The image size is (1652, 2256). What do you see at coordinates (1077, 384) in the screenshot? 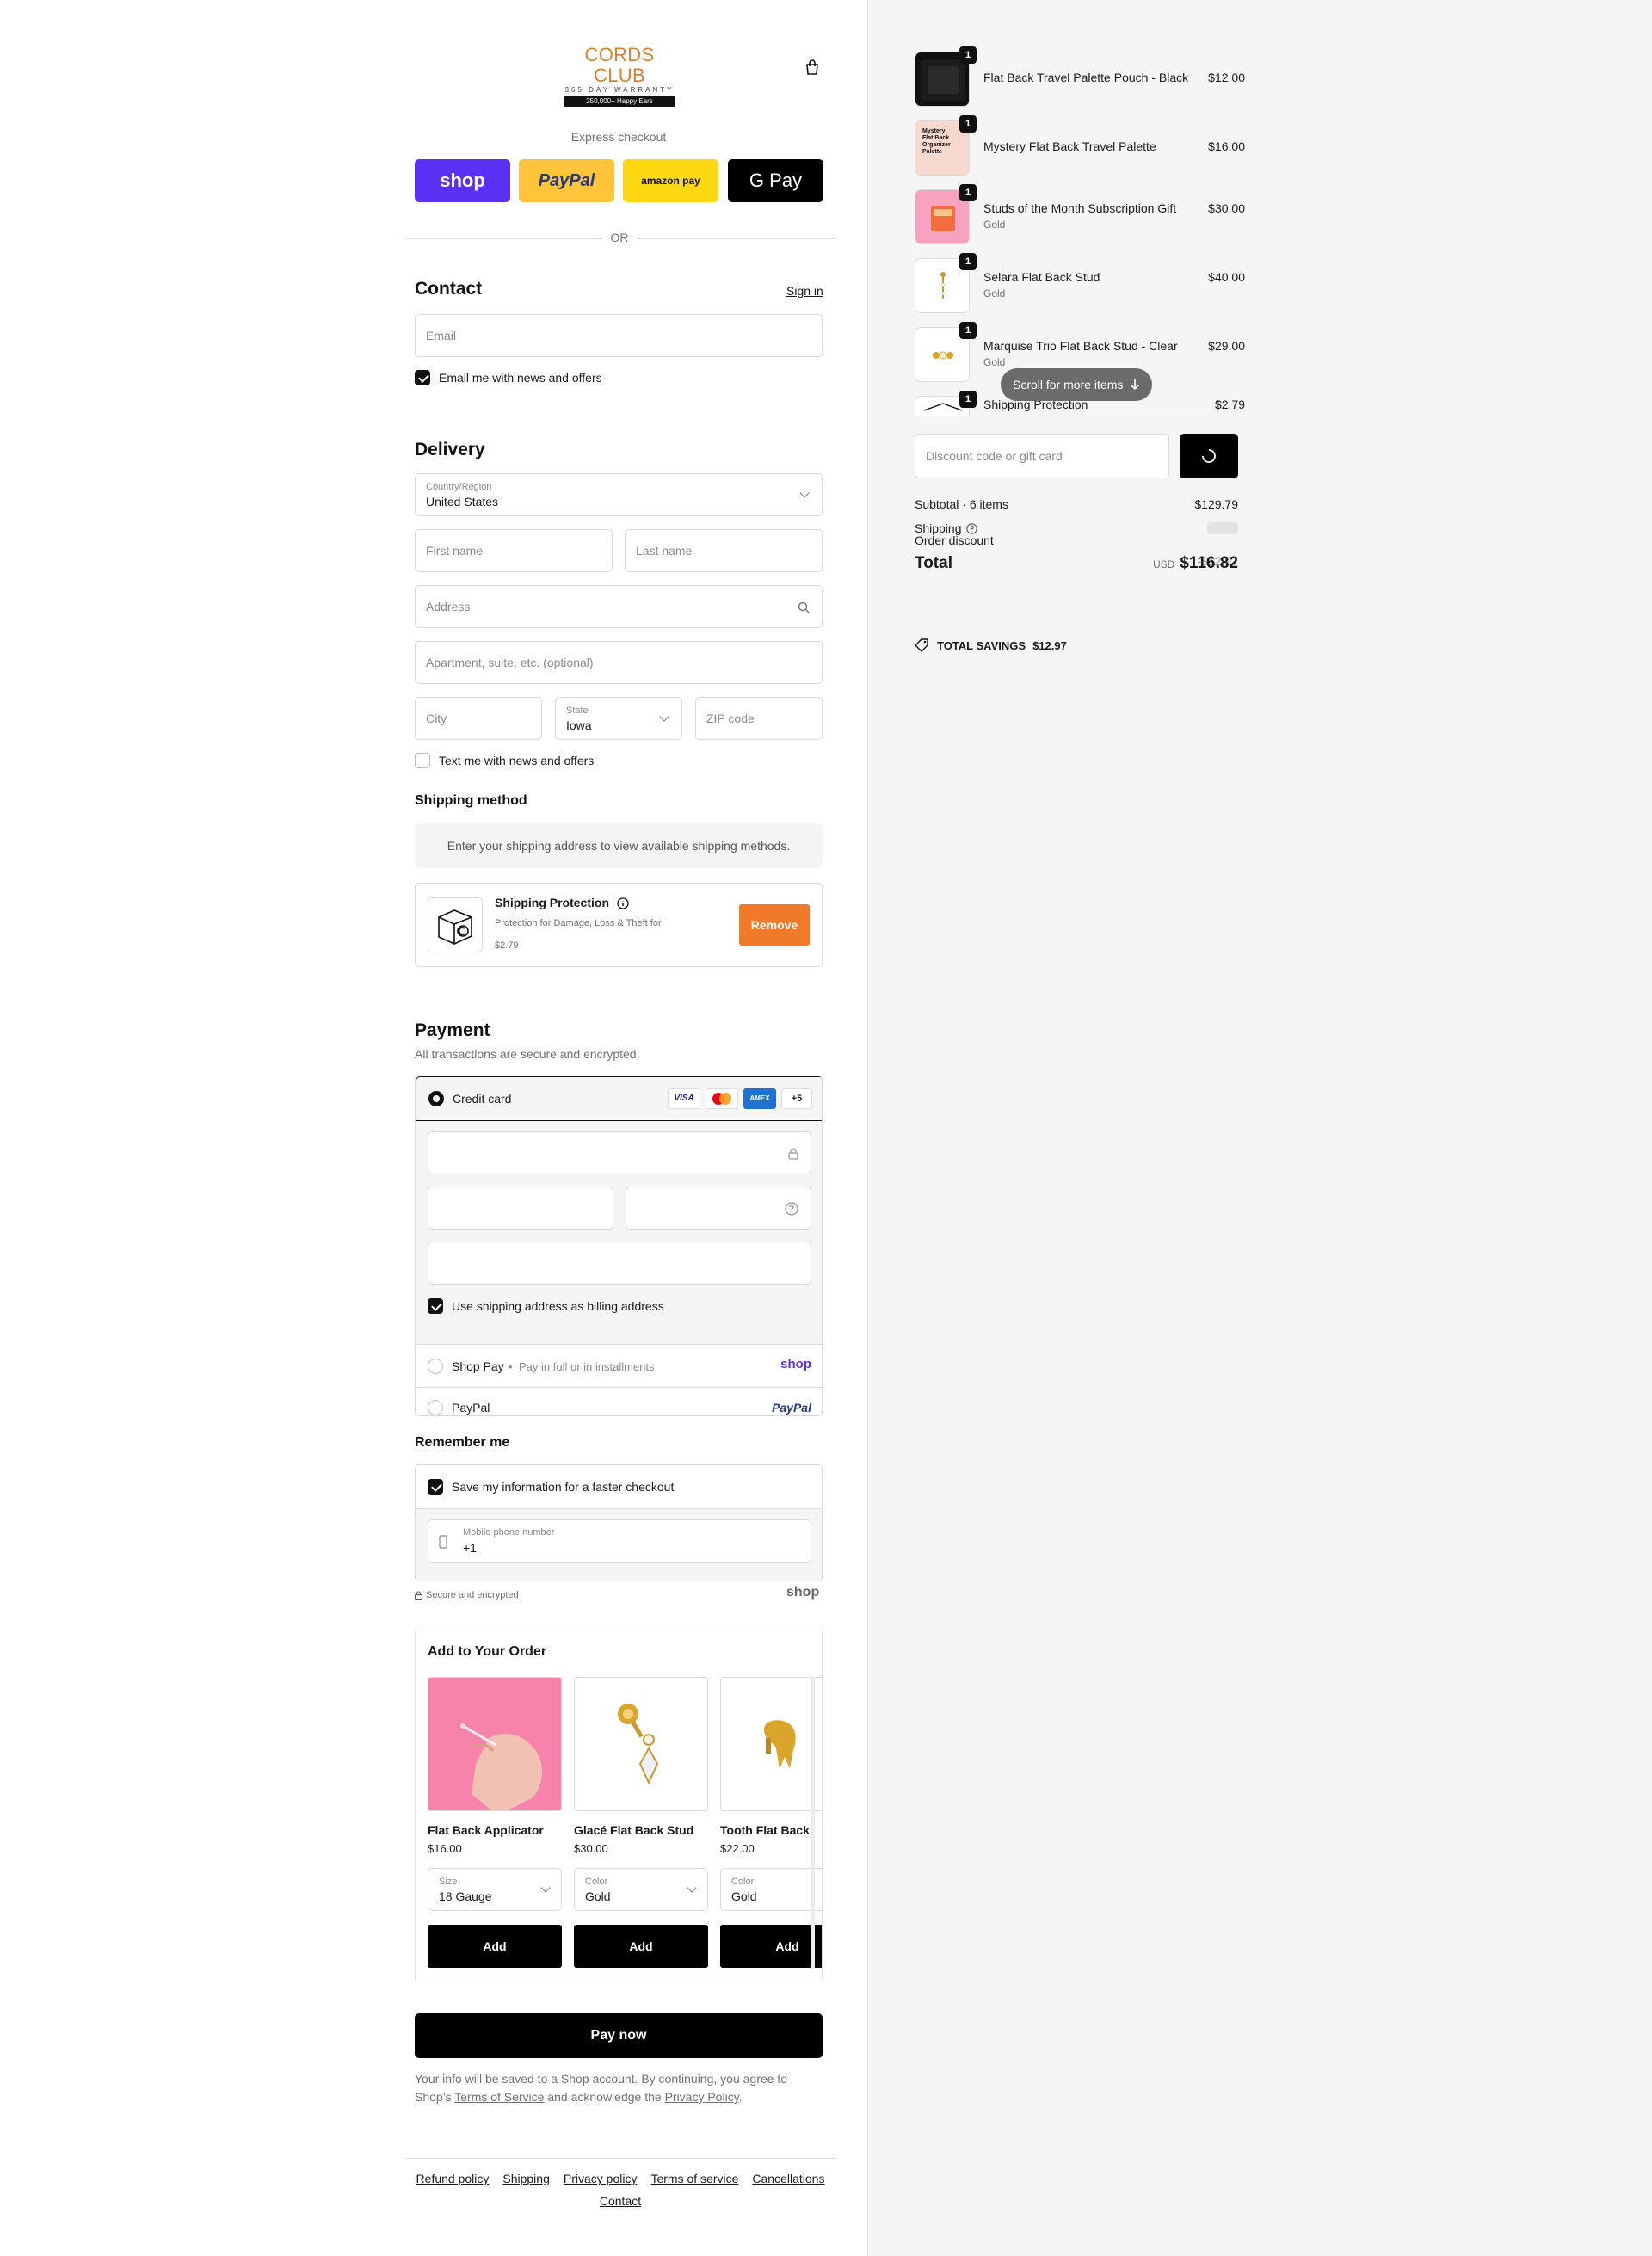
I see `scroll-for-more-button: Scroll for more items` at bounding box center [1077, 384].